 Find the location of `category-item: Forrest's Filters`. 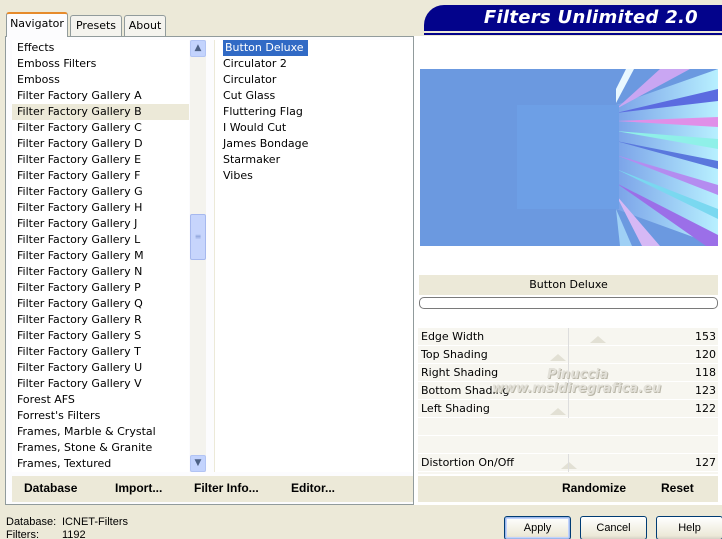

category-item: Forrest's Filters is located at coordinates (100, 416).